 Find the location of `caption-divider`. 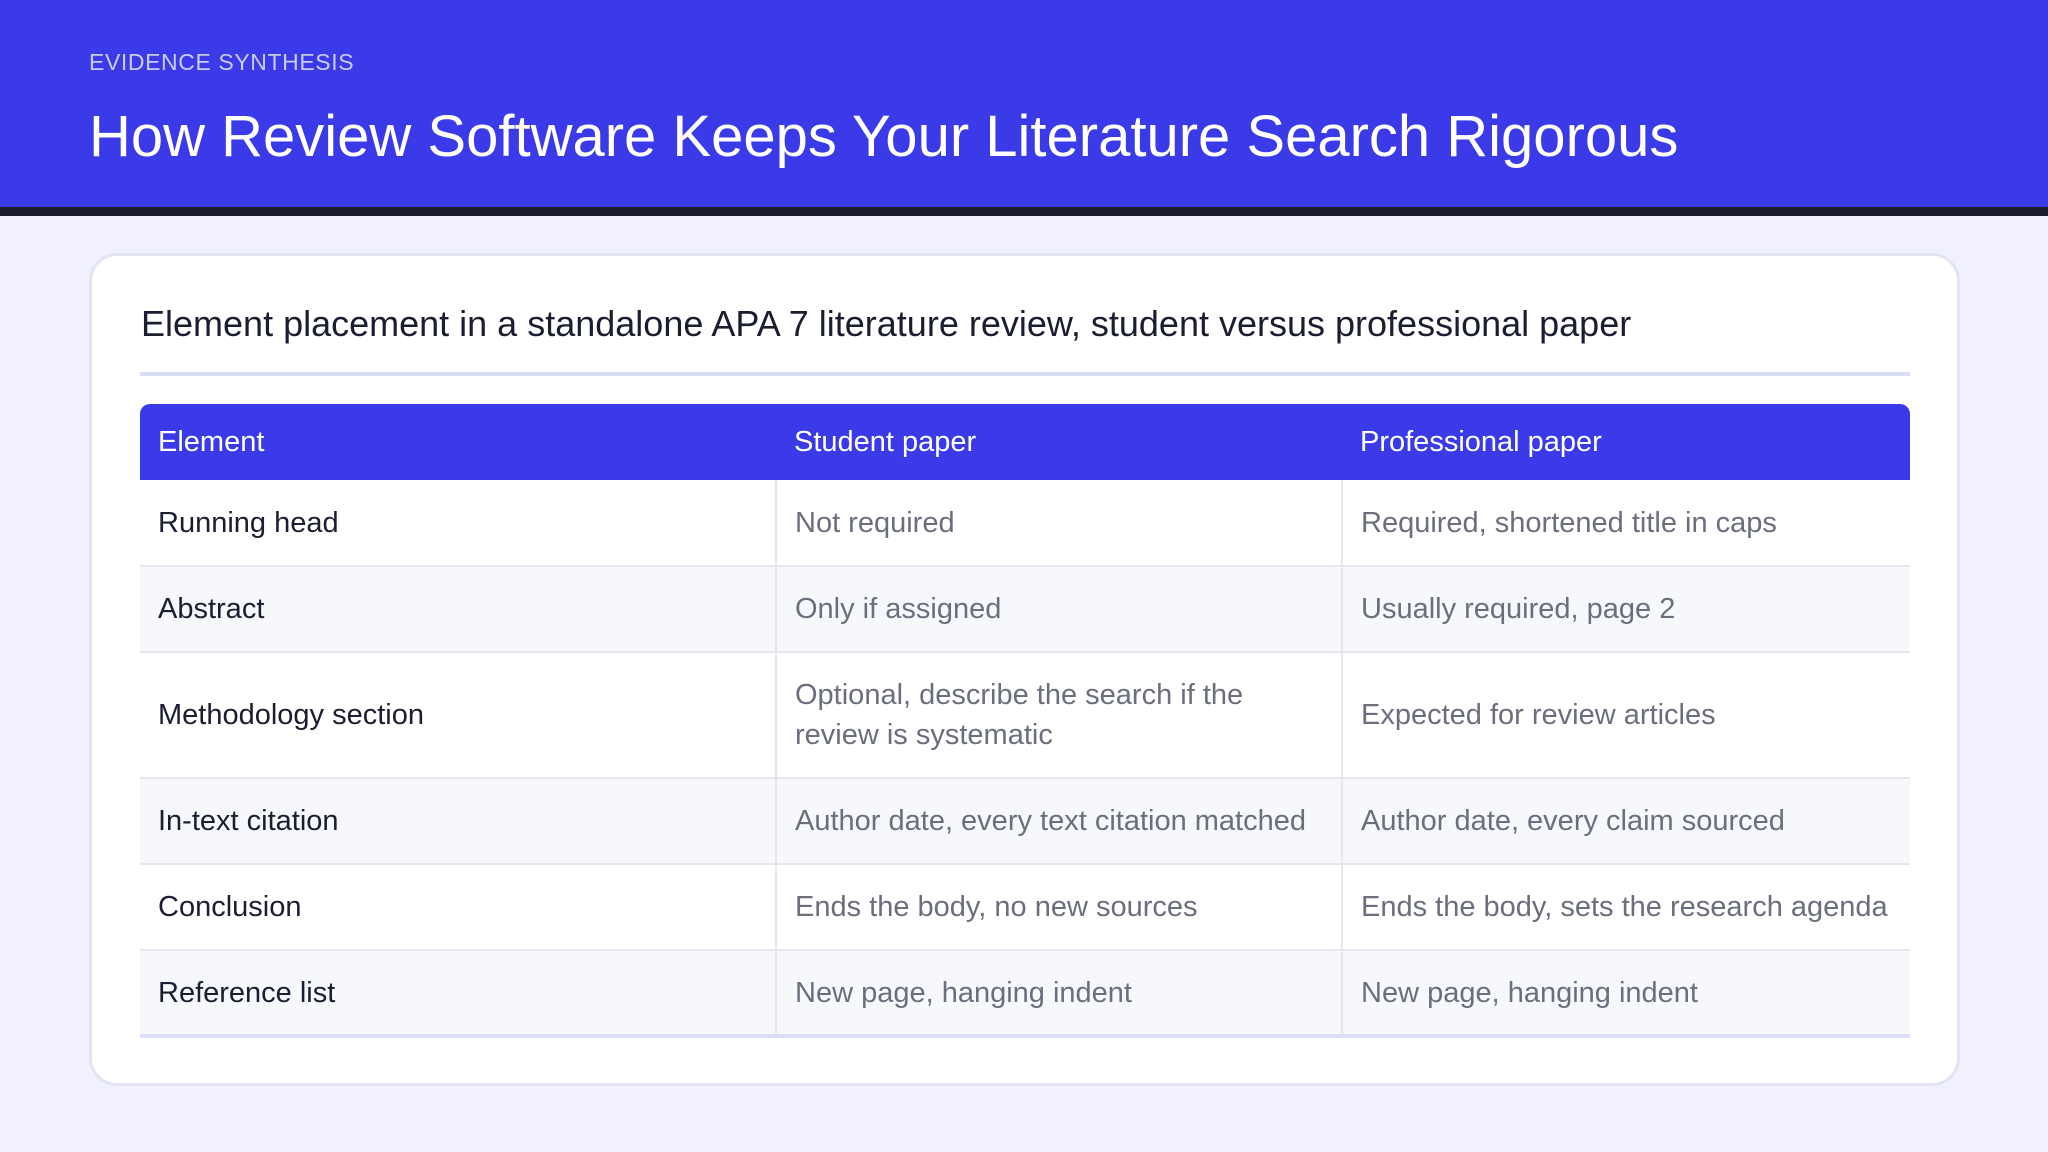

caption-divider is located at coordinates (1025, 374).